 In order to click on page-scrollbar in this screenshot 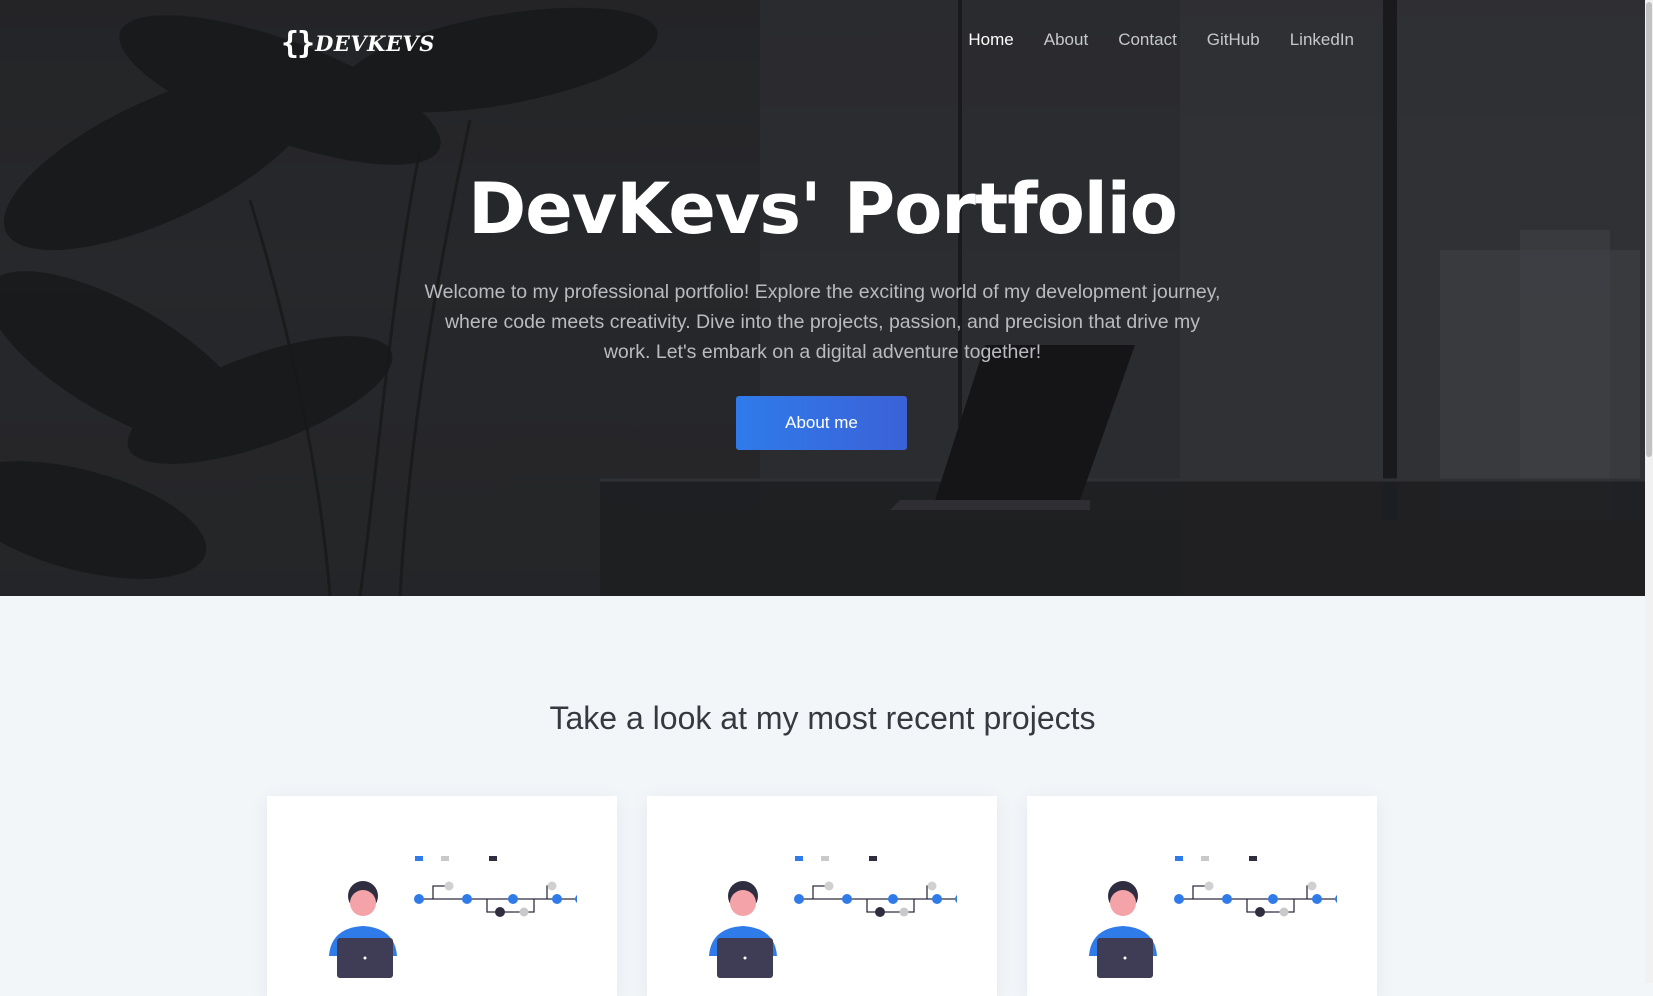, I will do `click(1649, 491)`.